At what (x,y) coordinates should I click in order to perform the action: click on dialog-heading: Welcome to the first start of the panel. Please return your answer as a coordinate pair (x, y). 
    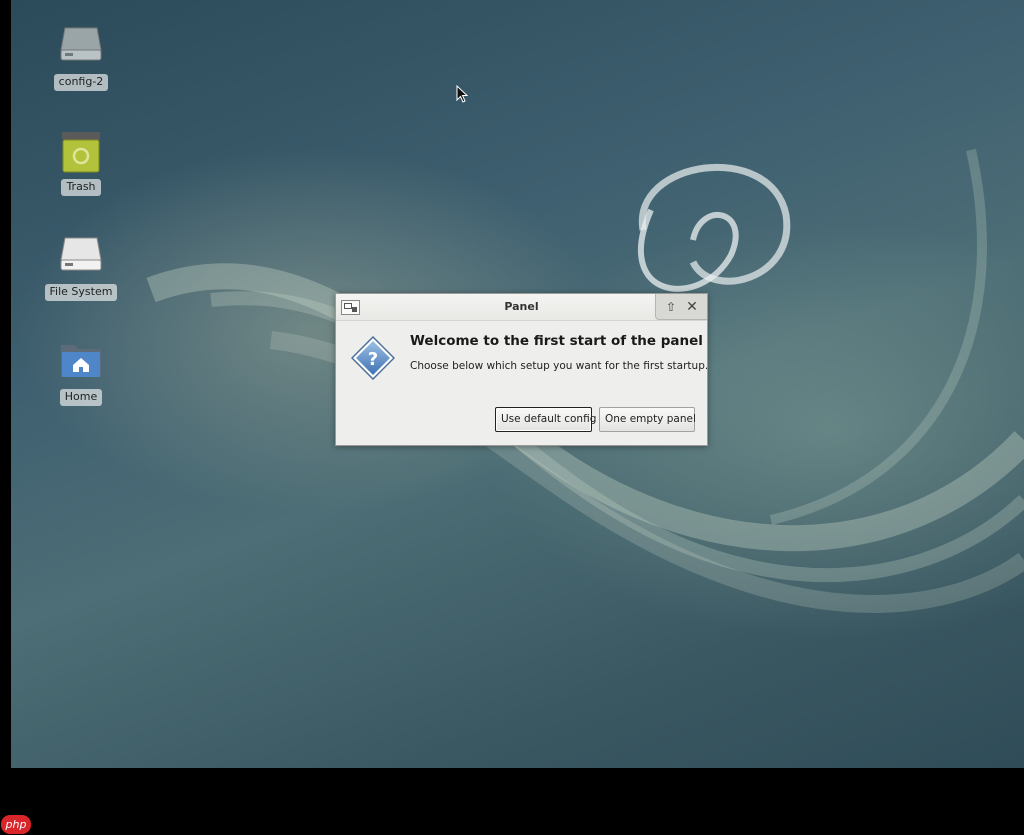
    Looking at the image, I should click on (556, 341).